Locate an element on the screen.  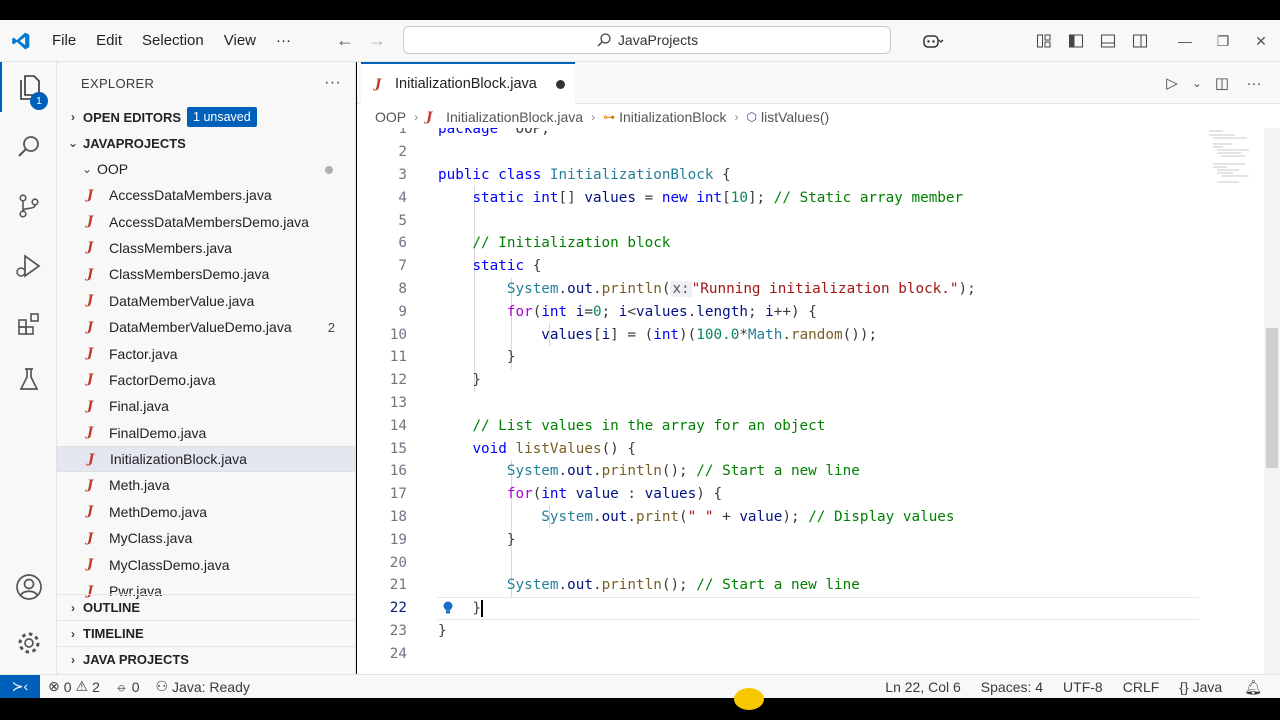
file-item: J MyClassDemo.java is located at coordinates (206, 564).